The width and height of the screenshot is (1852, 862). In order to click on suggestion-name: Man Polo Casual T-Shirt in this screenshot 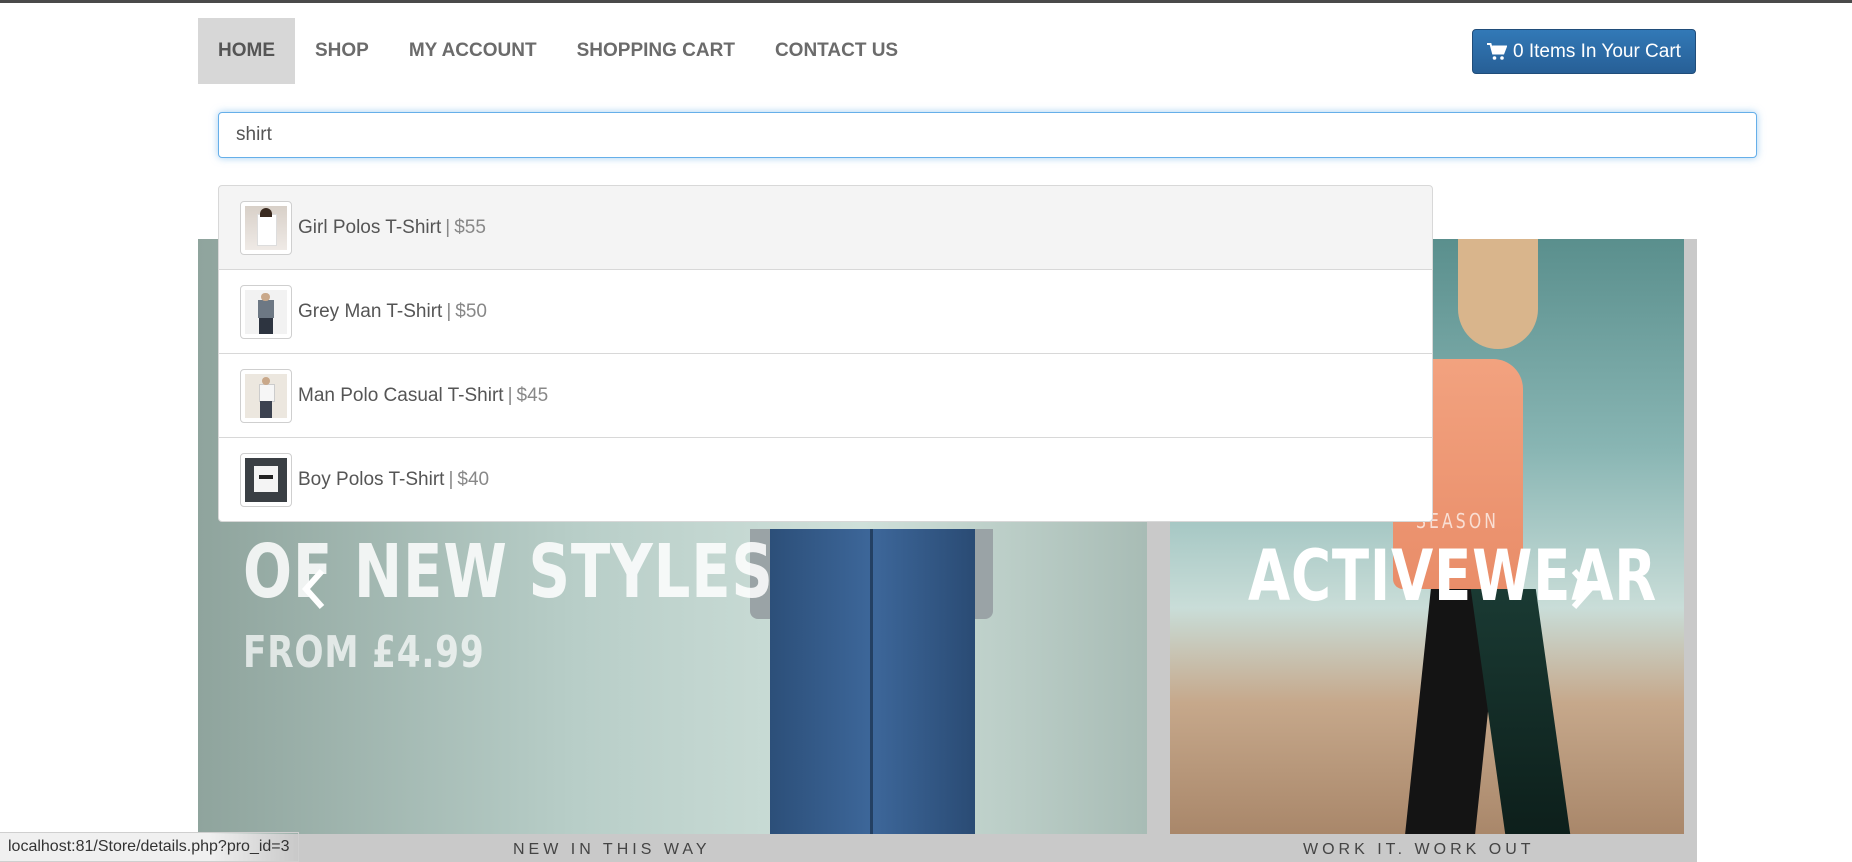, I will do `click(401, 395)`.